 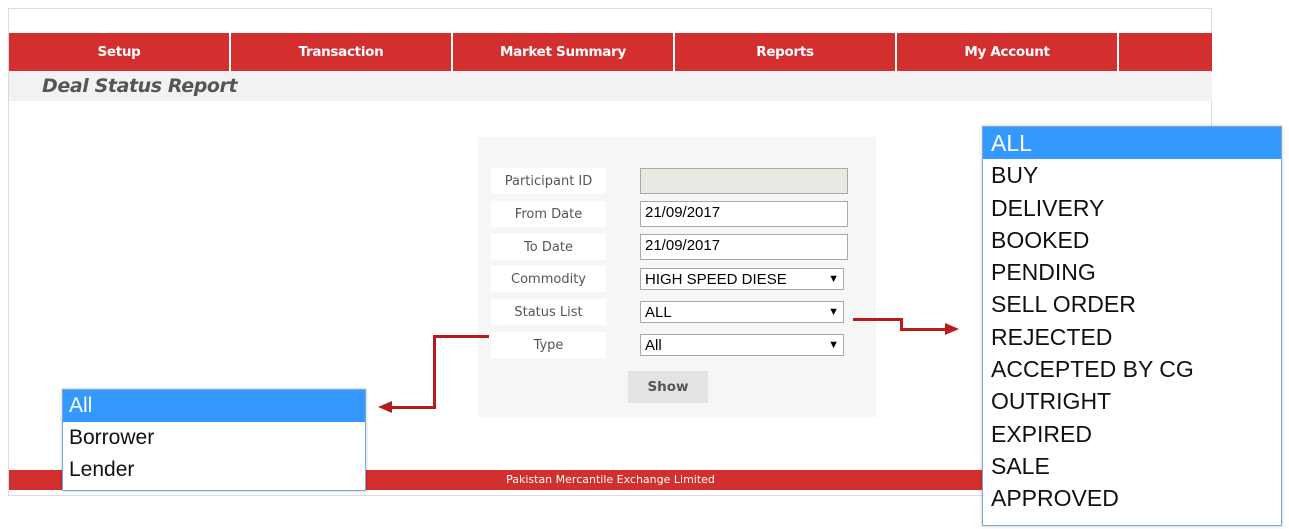 What do you see at coordinates (786, 52) in the screenshot?
I see `nav-item-reports: Reports` at bounding box center [786, 52].